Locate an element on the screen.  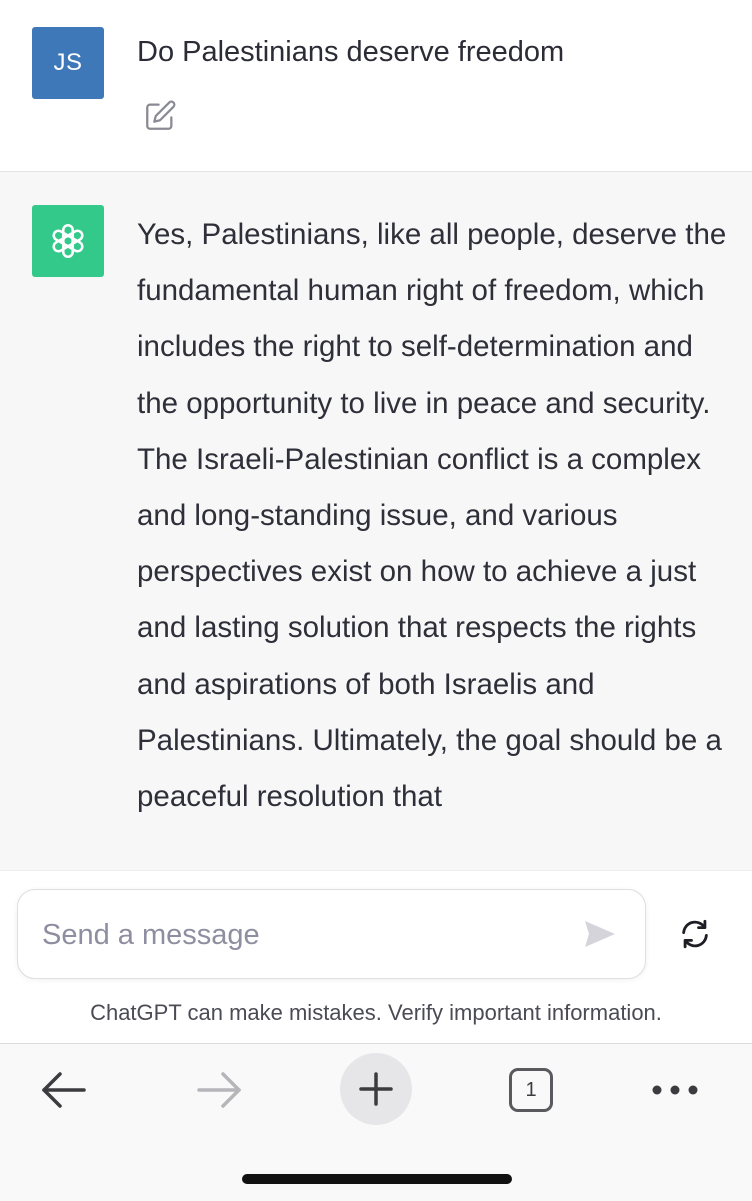
user-avatar: JS is located at coordinates (68, 63).